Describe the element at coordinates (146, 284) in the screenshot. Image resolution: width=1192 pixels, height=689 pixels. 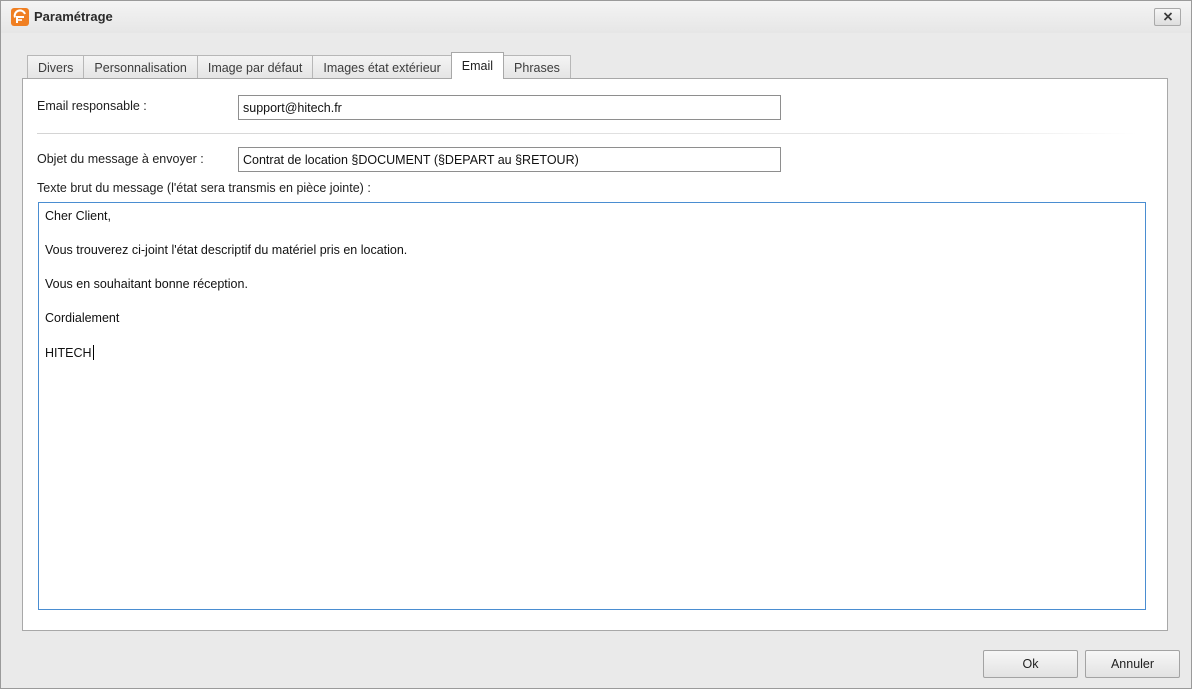
I see `message-body-line: Vous en souhaitant bonne réception.` at that location.